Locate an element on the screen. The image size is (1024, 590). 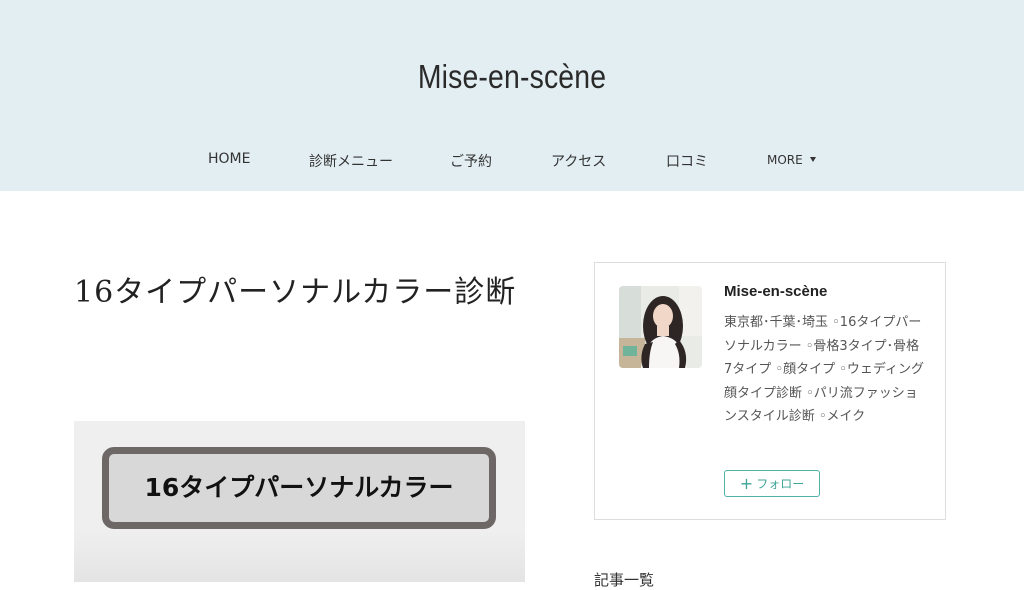
nav-item-home: HOME is located at coordinates (229, 159).